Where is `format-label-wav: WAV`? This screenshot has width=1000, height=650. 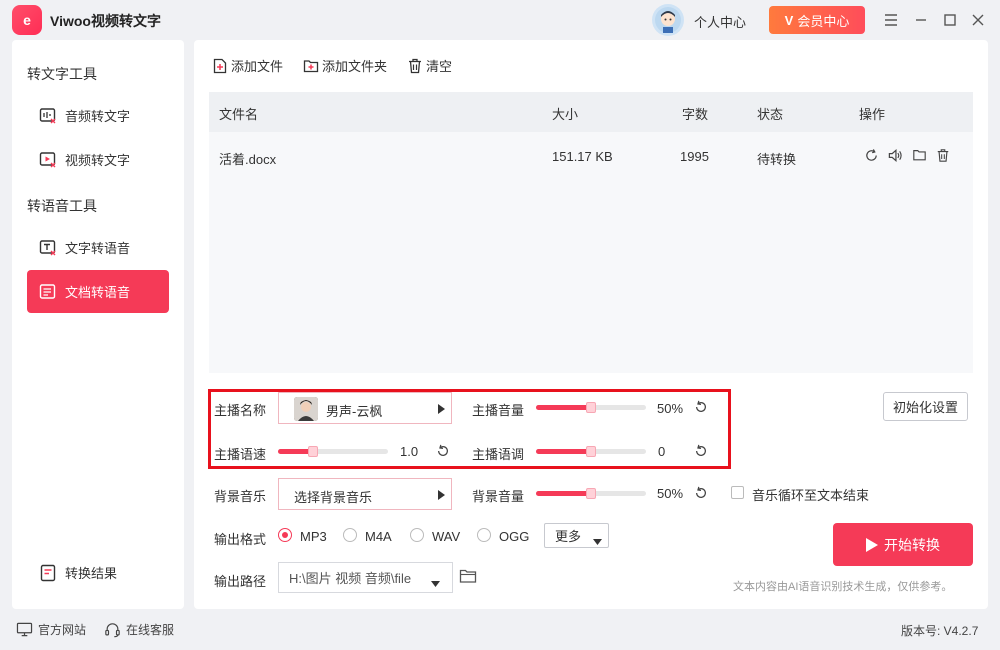 format-label-wav: WAV is located at coordinates (446, 536).